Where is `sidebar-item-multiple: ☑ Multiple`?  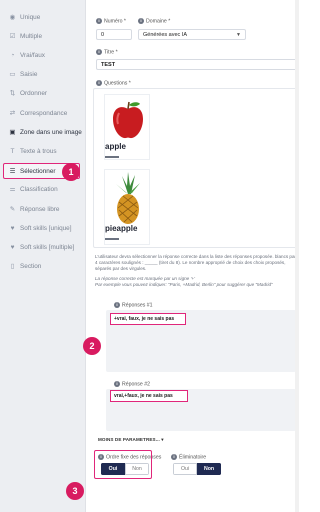 sidebar-item-multiple: ☑ Multiple is located at coordinates (43, 36).